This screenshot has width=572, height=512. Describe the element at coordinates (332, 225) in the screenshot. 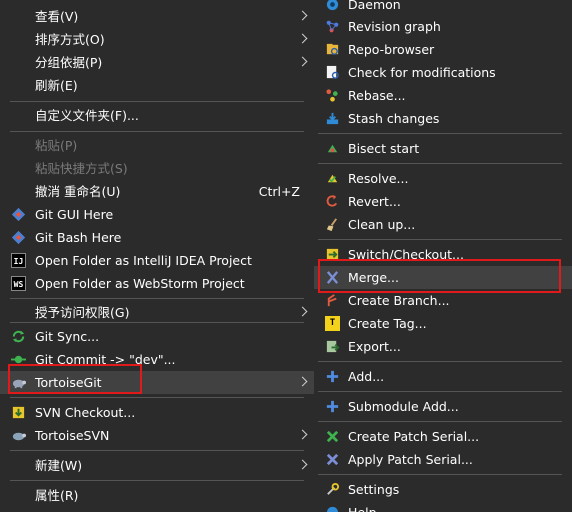

I see `broom-icon` at that location.